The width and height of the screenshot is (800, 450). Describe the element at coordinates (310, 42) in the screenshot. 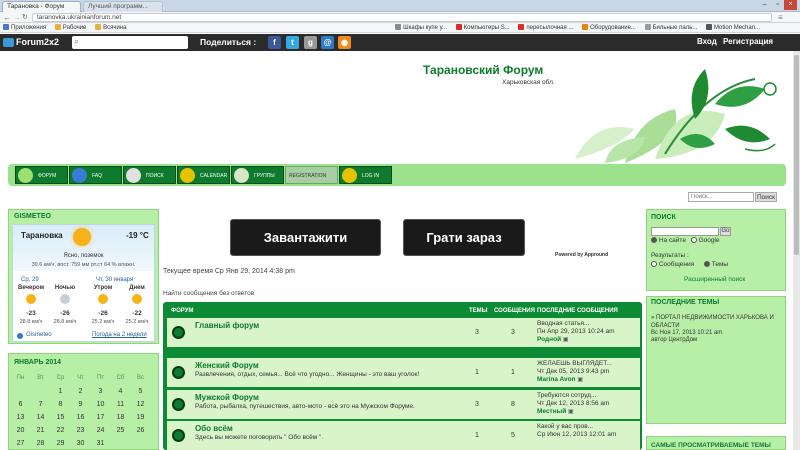

I see `google-plus-icon: g` at that location.